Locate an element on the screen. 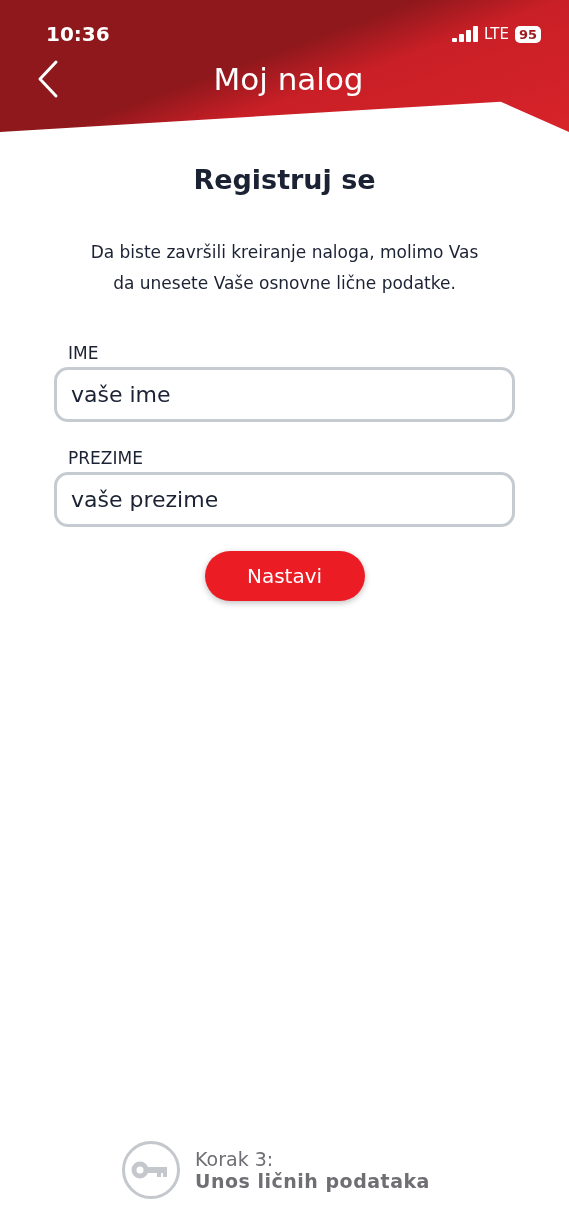 The height and width of the screenshot is (1210, 569). input-field: vaše prezime is located at coordinates (284, 499).